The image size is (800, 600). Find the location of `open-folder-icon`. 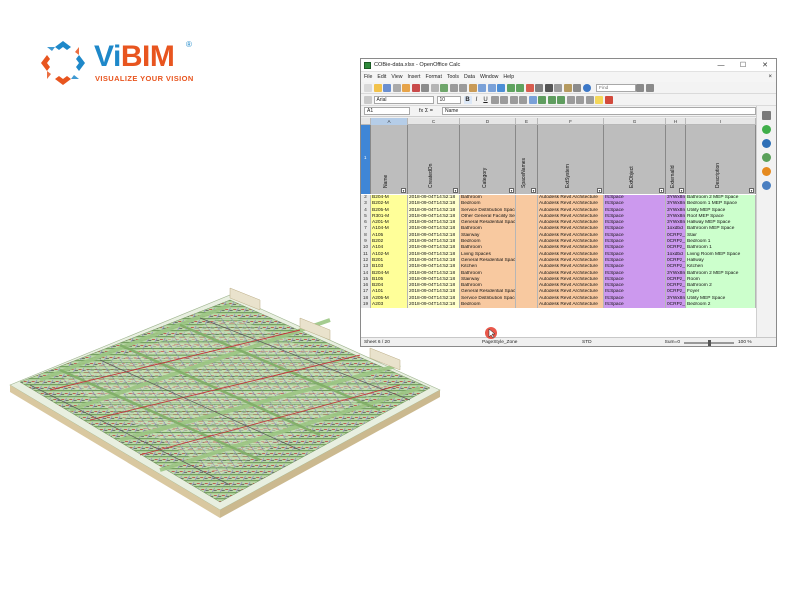

open-folder-icon is located at coordinates (377, 87).